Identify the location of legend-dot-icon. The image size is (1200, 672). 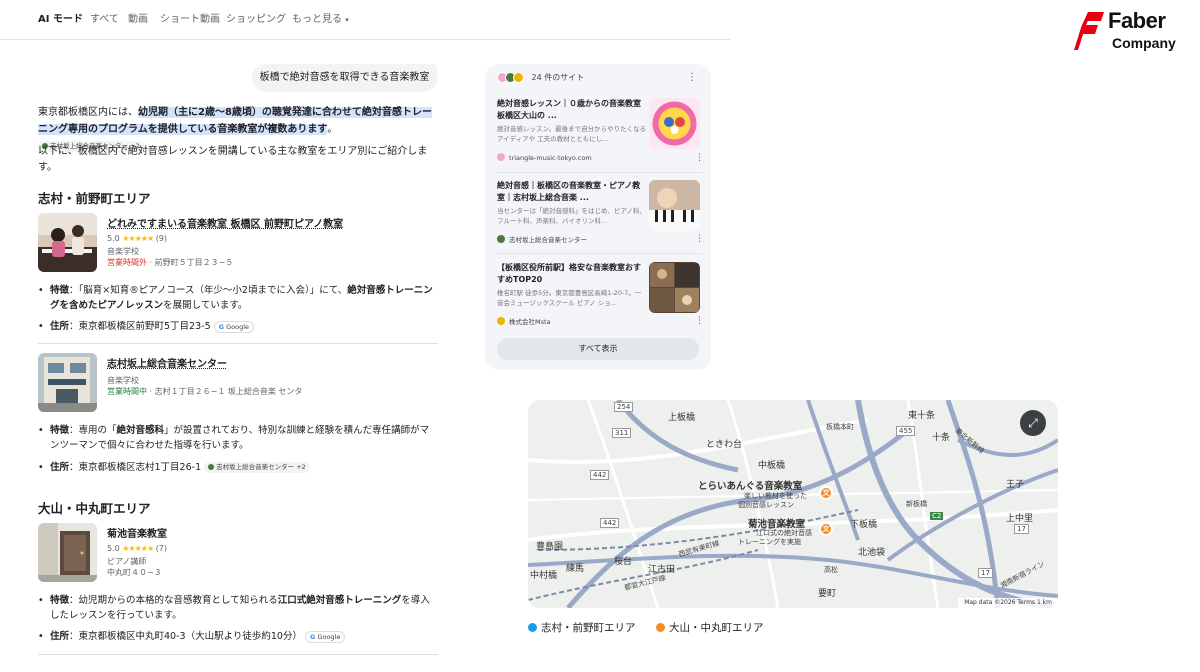
(660, 627).